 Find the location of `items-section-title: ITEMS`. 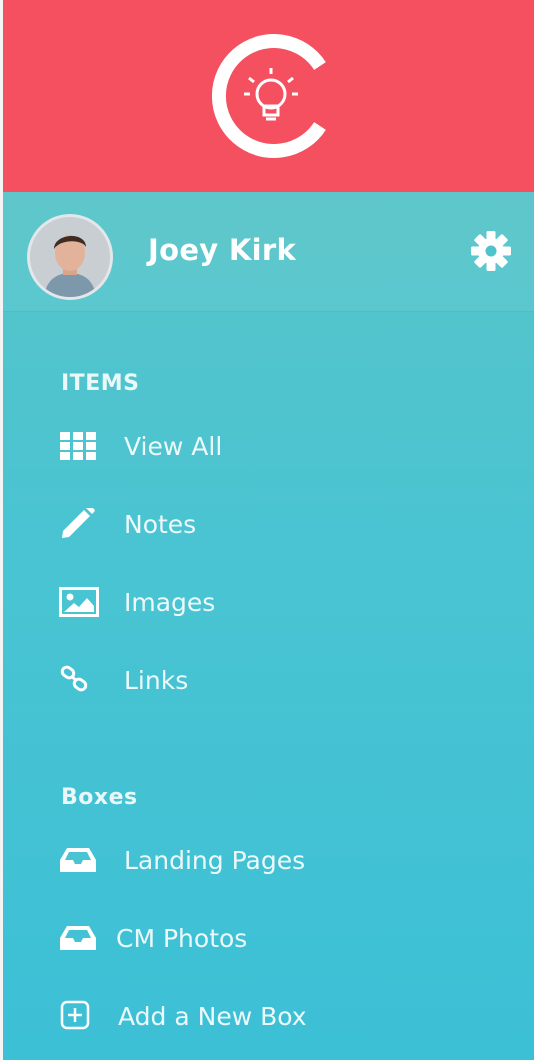

items-section-title: ITEMS is located at coordinates (100, 383).